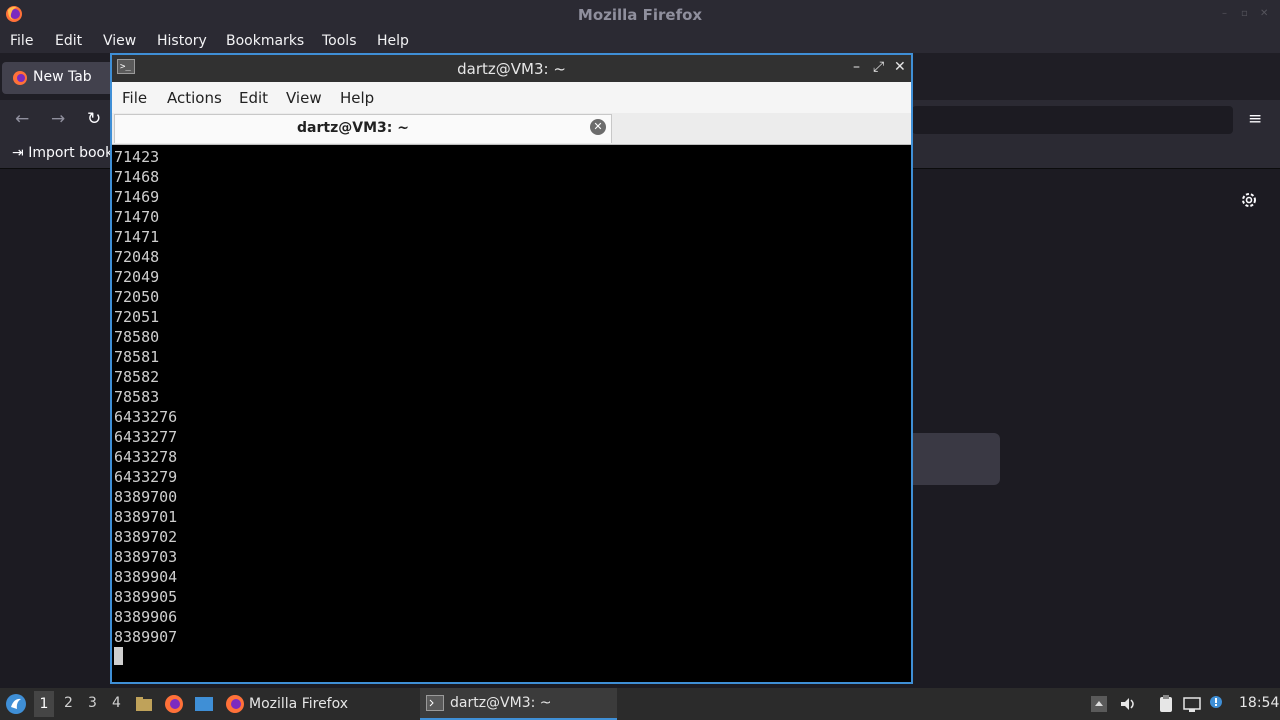  I want to click on terminal-output-line: 8389904, so click(146, 577).